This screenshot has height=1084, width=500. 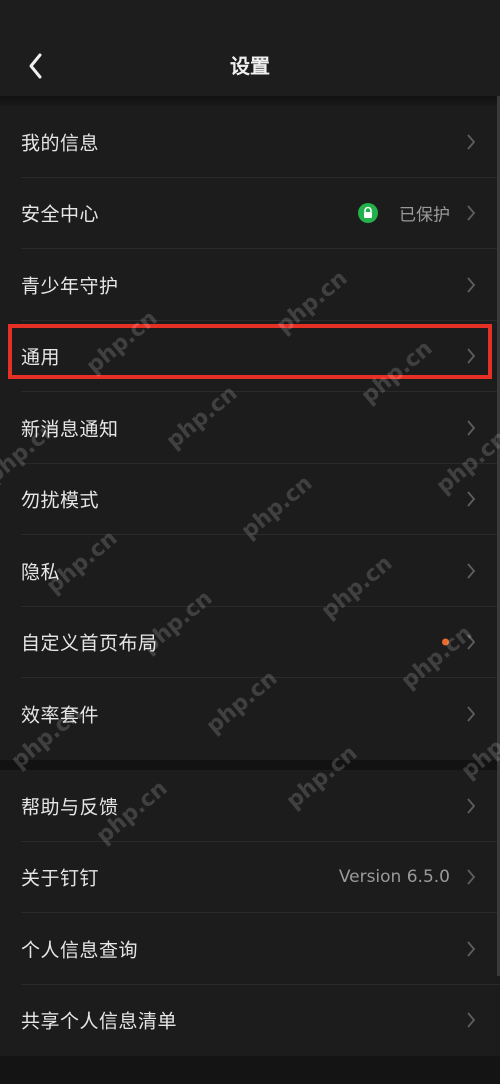 I want to click on bottom-area, so click(x=250, y=1070).